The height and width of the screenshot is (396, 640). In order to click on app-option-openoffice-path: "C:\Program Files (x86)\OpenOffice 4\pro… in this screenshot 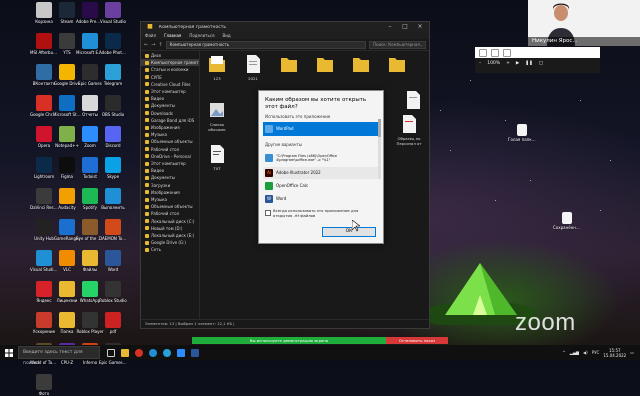, I will do `click(321, 158)`.